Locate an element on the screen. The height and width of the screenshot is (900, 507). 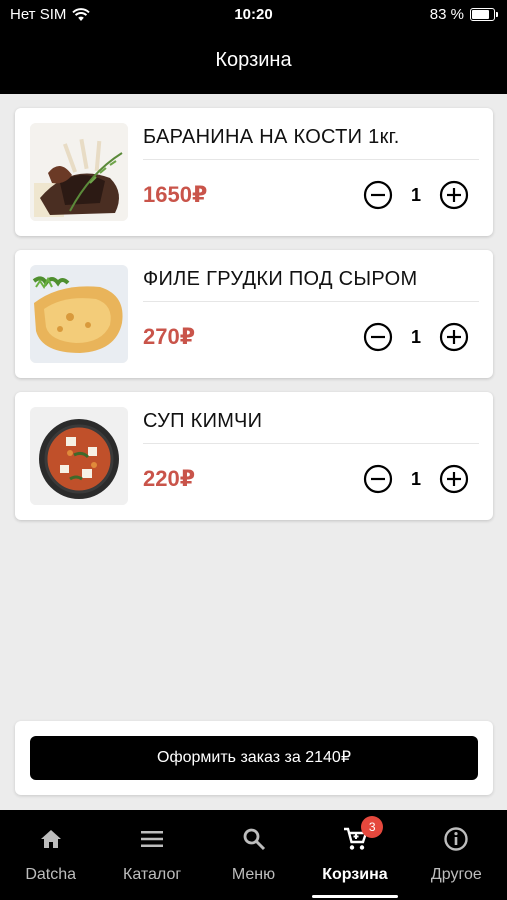
cart-item: СУП КИМЧИ 220₽ 1 is located at coordinates (254, 456).